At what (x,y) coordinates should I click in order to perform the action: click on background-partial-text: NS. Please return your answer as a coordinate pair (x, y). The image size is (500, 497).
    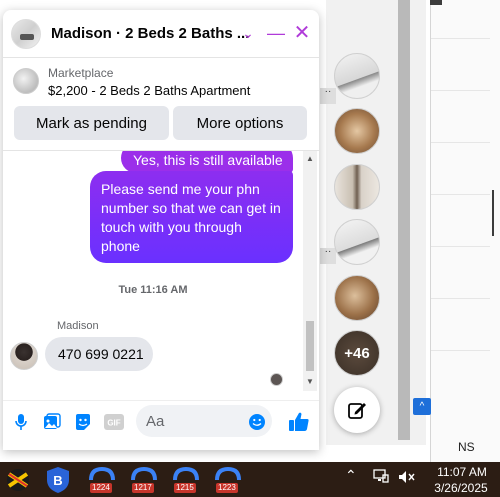
    Looking at the image, I should click on (466, 447).